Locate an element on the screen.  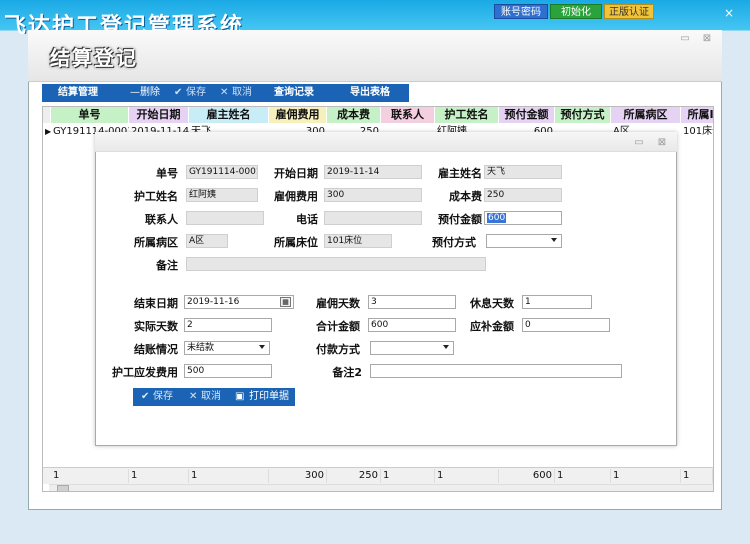
prepaid-amount-input: 600 is located at coordinates (523, 218).